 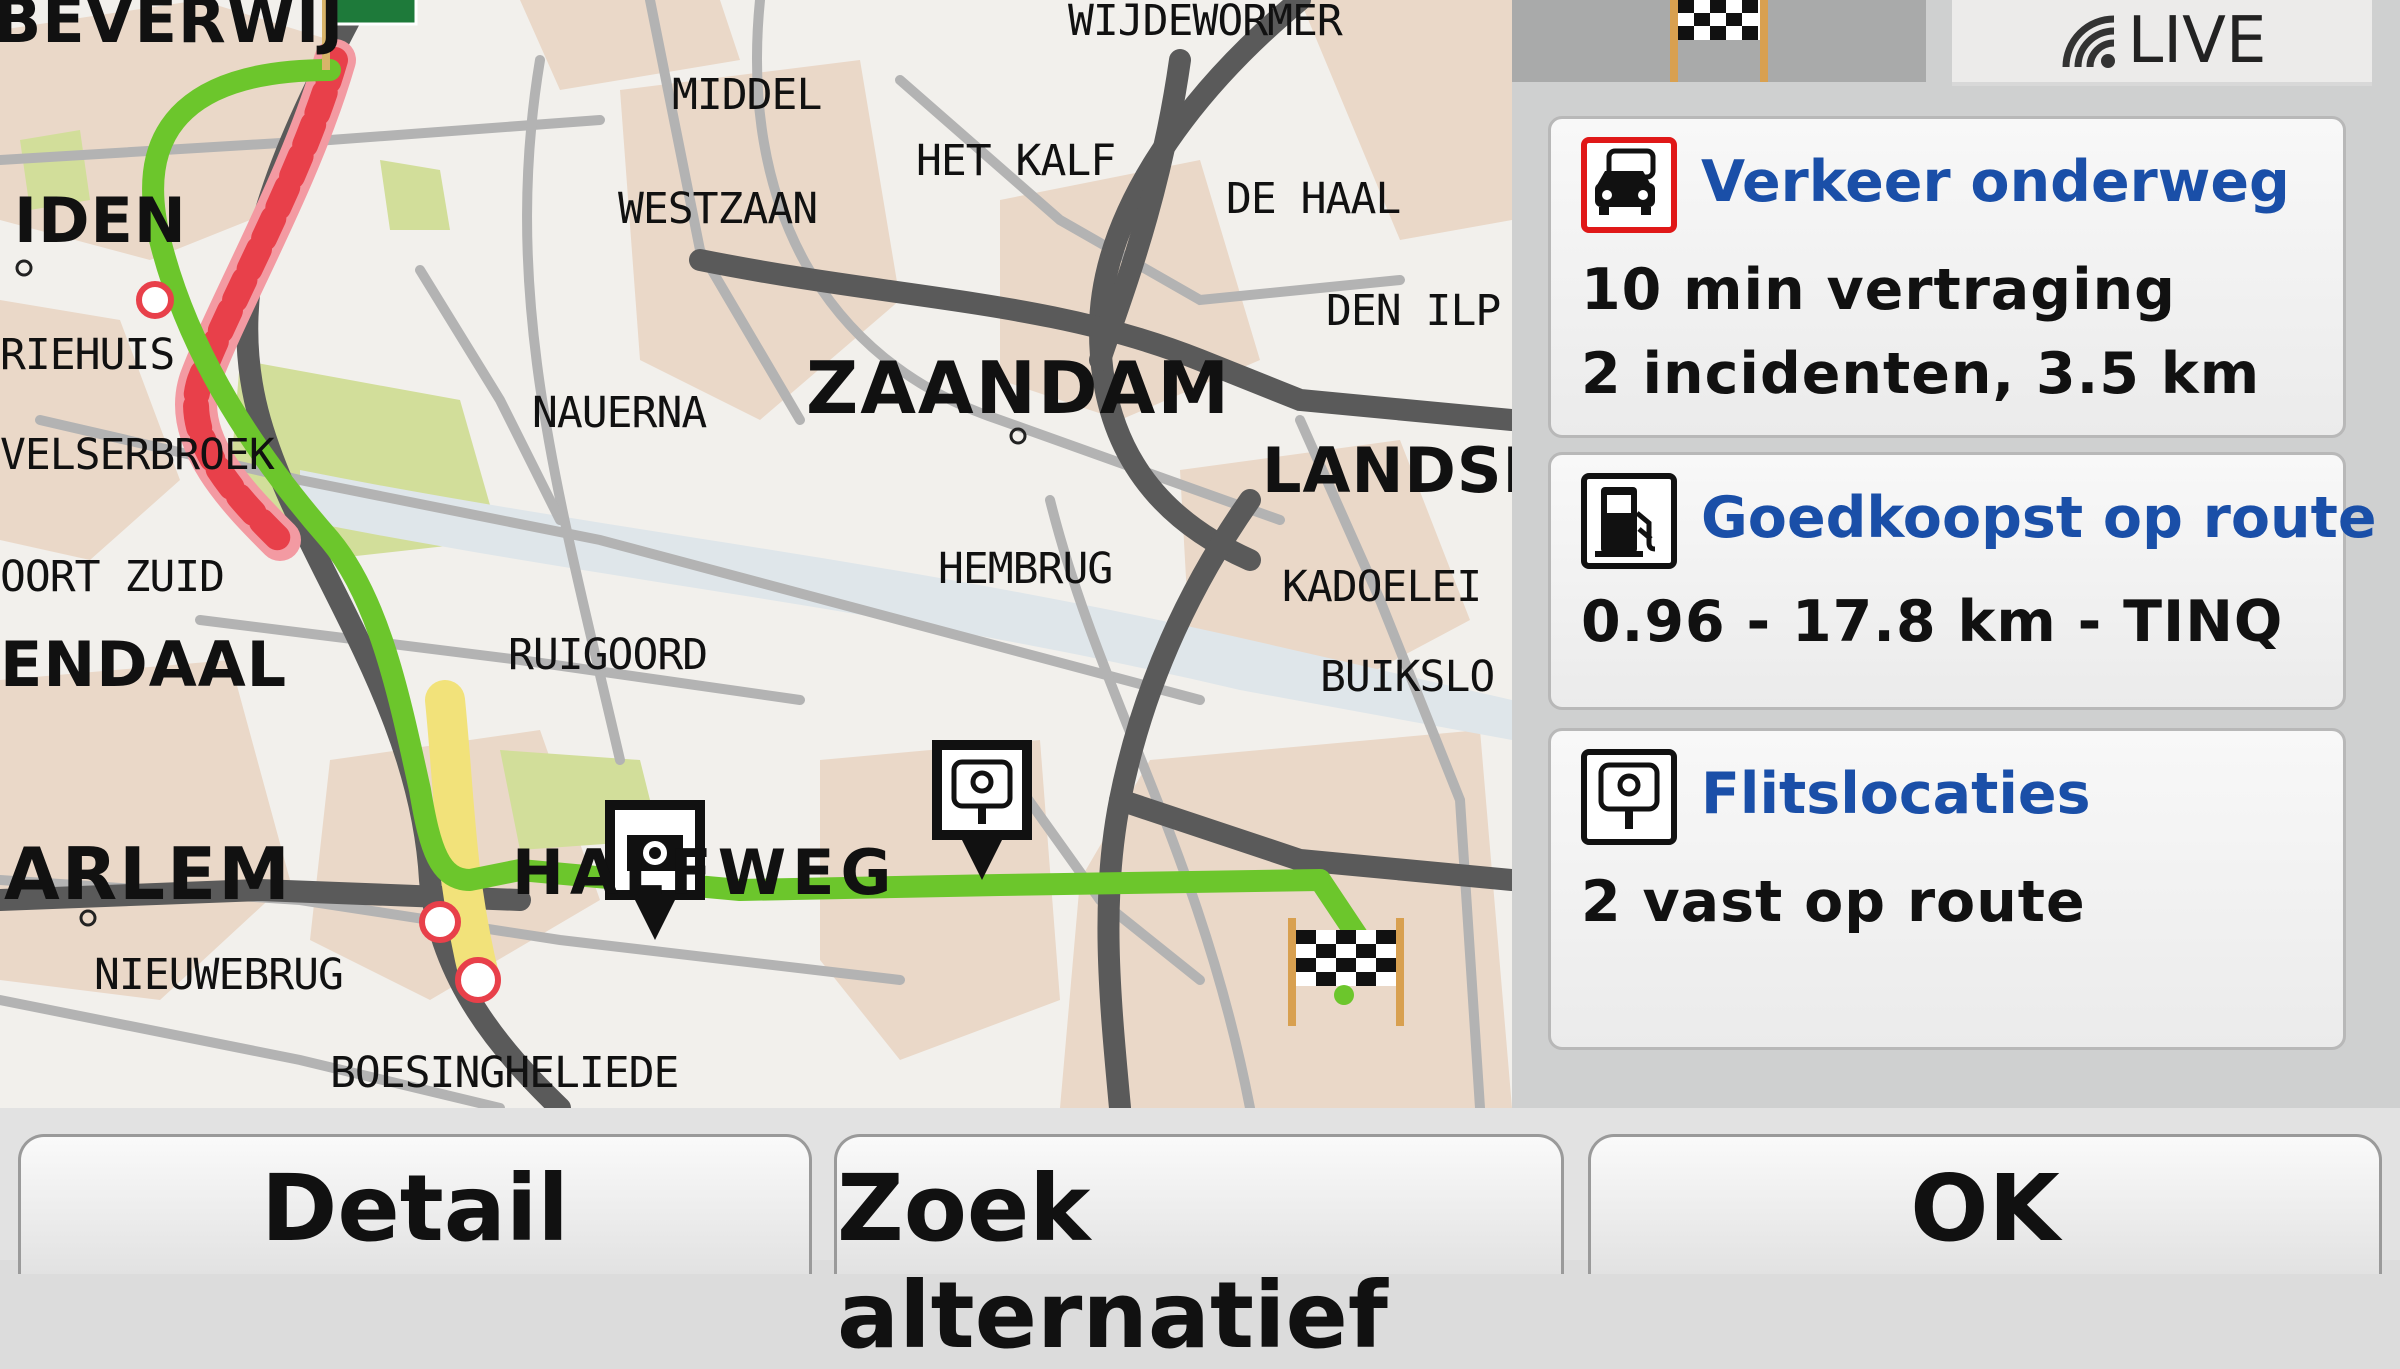 I want to click on place-westzaan: WESTZAAN, so click(x=718, y=209).